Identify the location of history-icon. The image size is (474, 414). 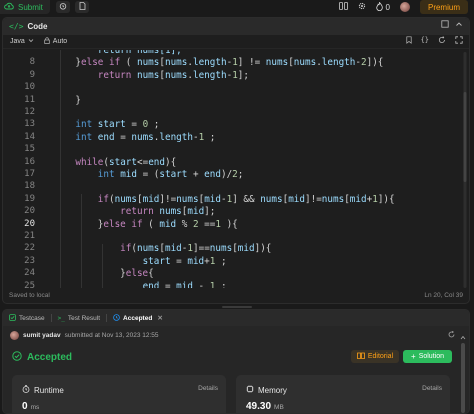
(116, 318).